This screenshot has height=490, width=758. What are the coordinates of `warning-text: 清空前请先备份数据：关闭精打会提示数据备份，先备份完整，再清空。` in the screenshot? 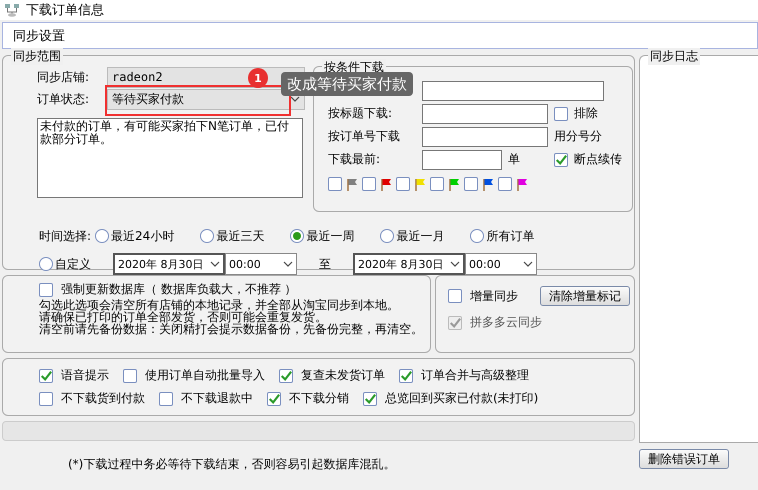 It's located at (231, 329).